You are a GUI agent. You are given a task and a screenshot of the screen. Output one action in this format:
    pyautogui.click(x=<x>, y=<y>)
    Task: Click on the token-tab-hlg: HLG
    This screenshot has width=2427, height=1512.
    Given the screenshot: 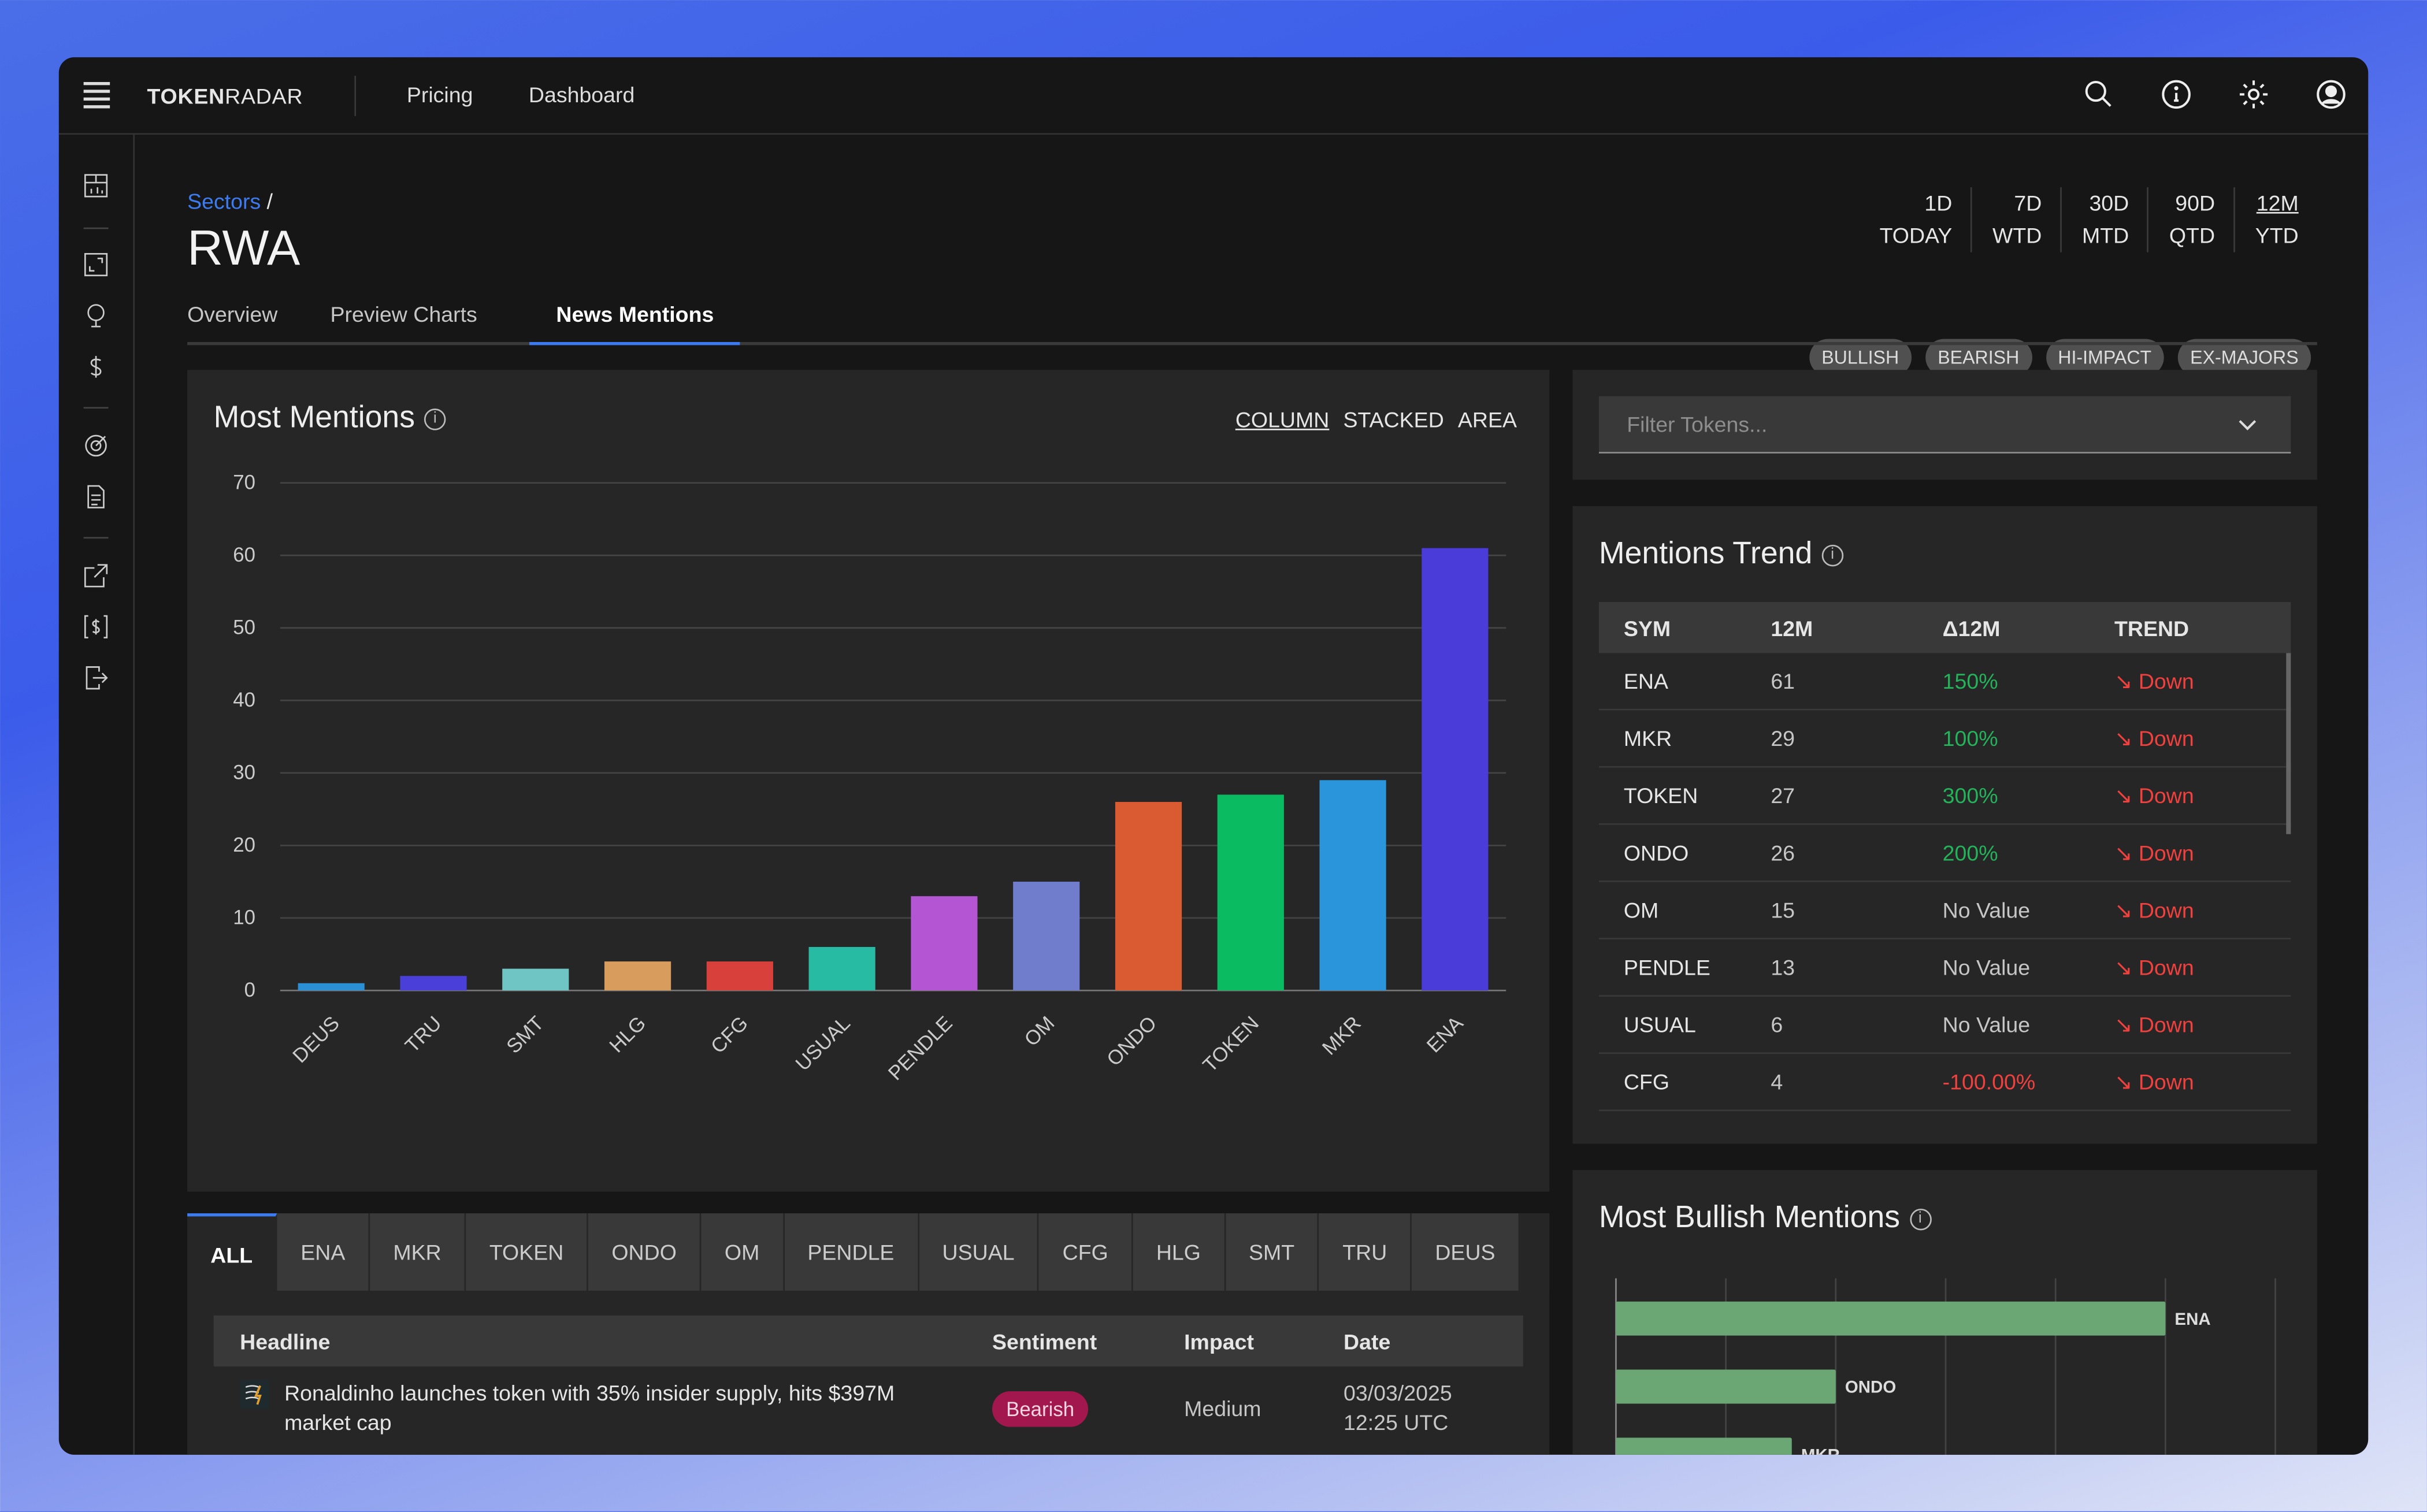 What is the action you would take?
    pyautogui.click(x=1179, y=1252)
    